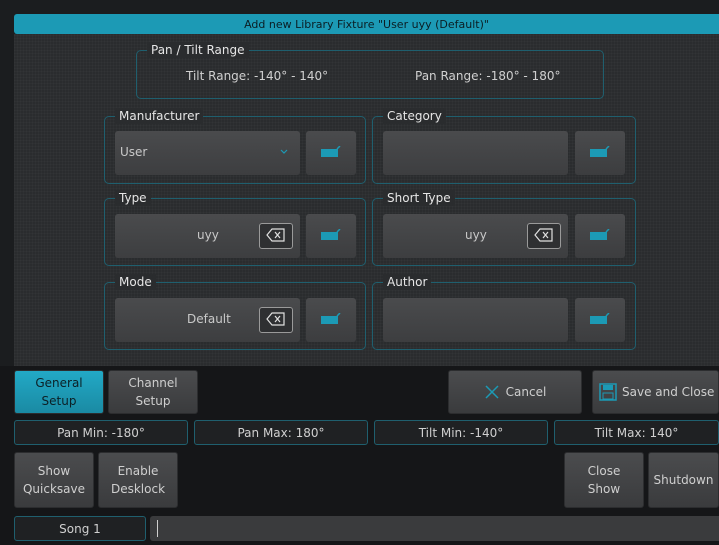  I want to click on short-type-clear-button, so click(544, 236).